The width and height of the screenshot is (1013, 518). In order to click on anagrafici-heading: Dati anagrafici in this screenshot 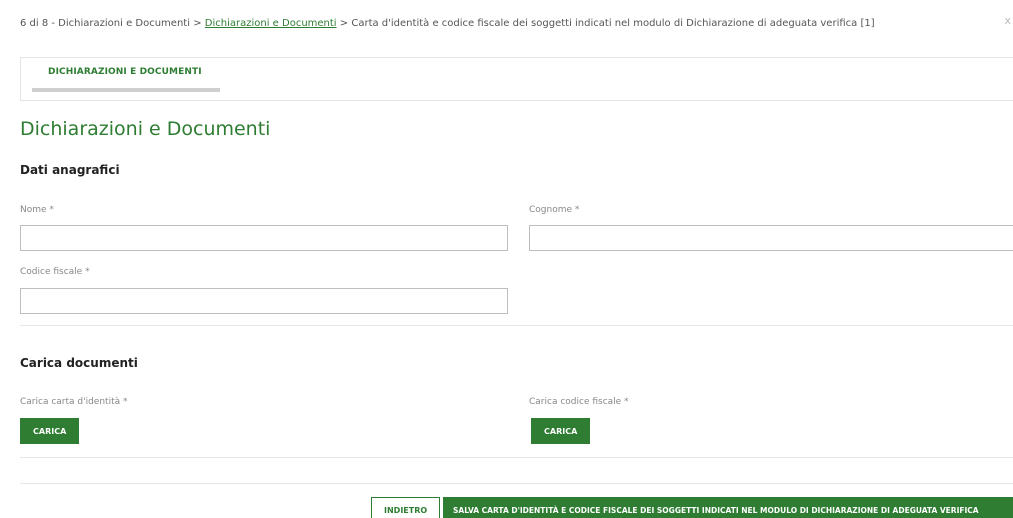, I will do `click(70, 170)`.